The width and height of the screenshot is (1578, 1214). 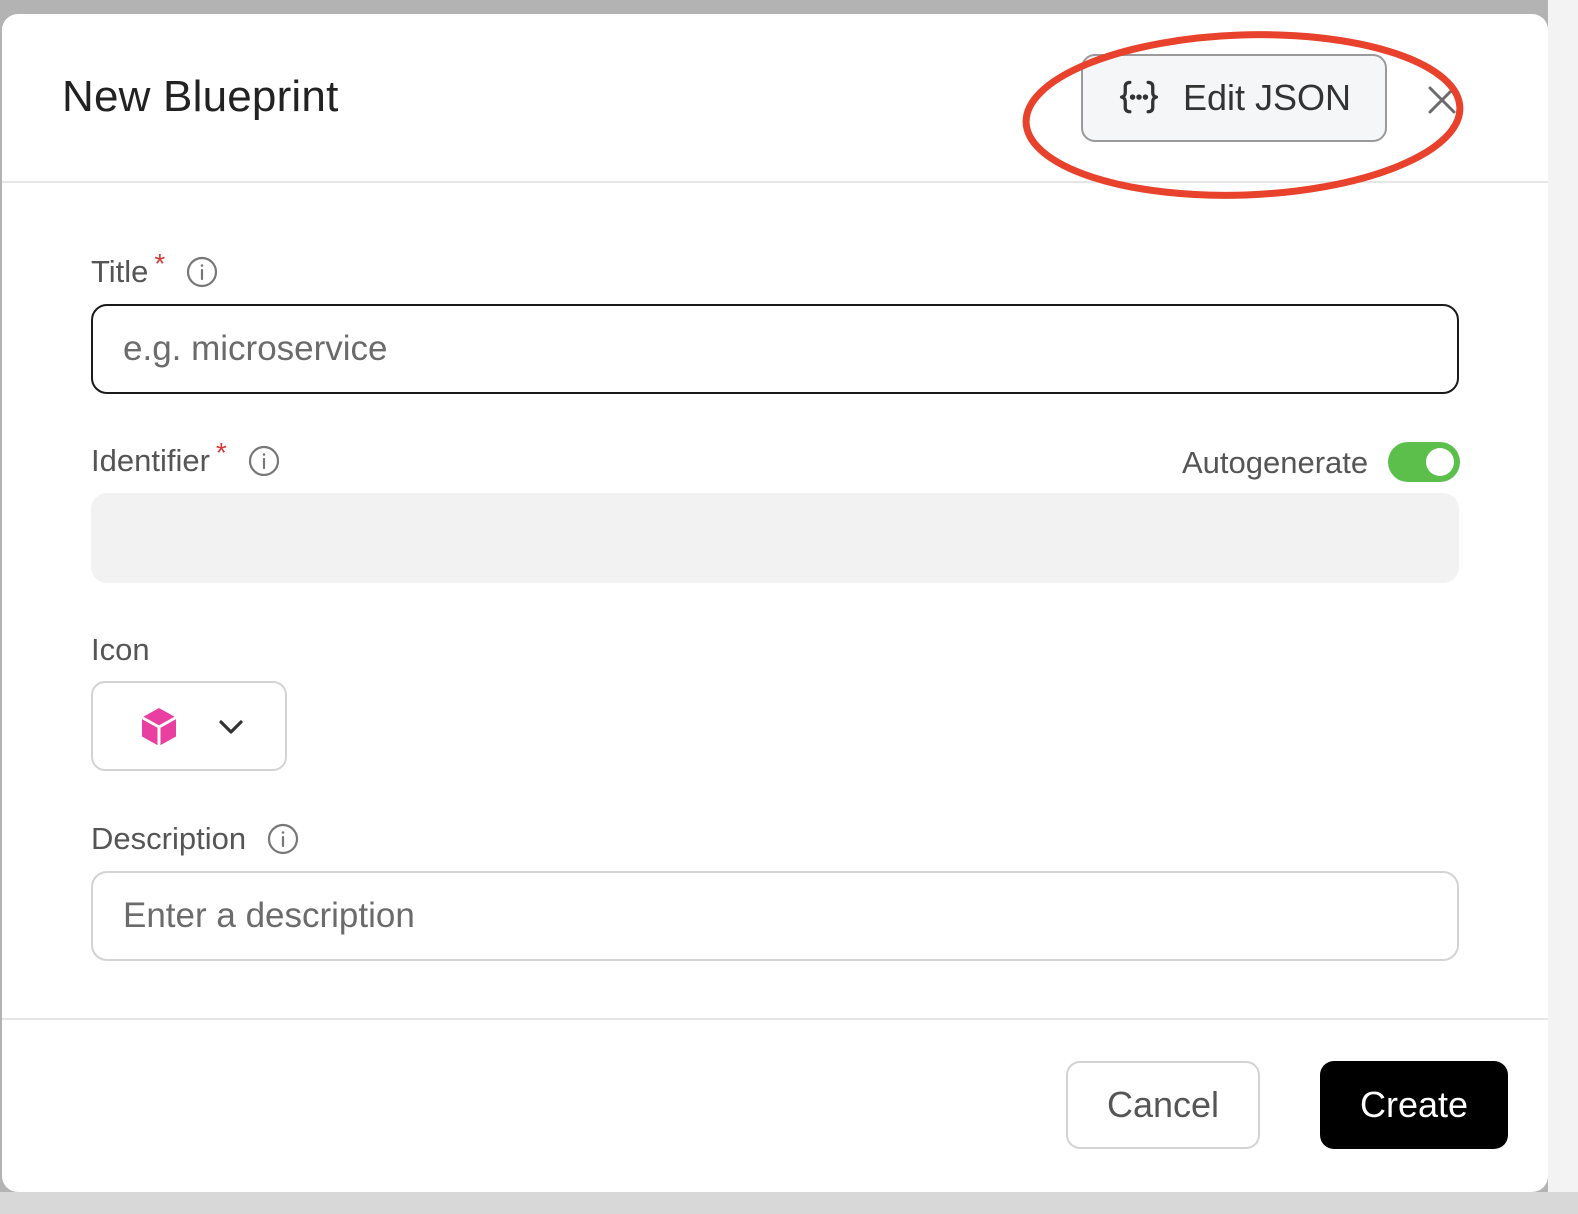 I want to click on edit-json-button: Edit JSON, so click(x=1234, y=98).